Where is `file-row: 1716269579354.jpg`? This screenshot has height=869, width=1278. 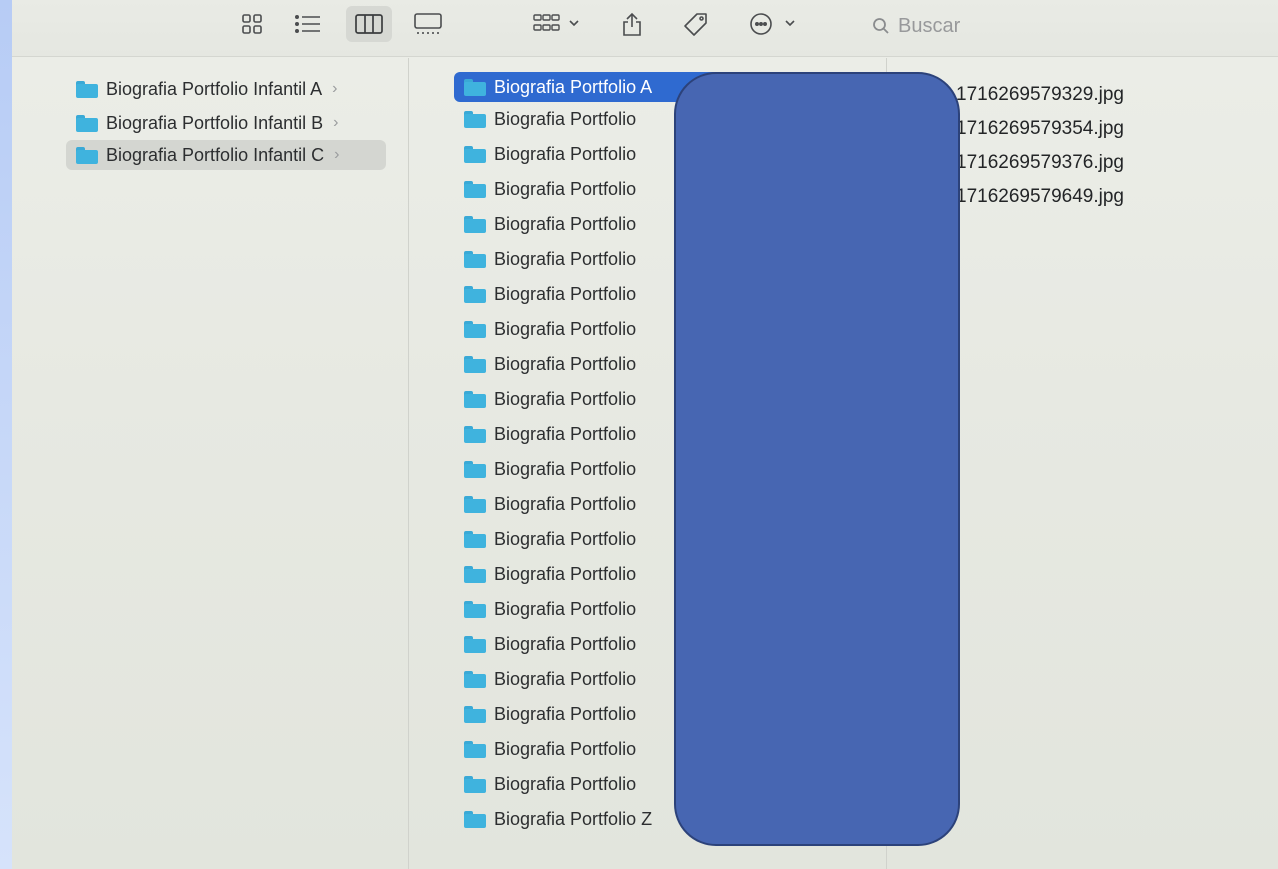 file-row: 1716269579354.jpg is located at coordinates (1028, 129).